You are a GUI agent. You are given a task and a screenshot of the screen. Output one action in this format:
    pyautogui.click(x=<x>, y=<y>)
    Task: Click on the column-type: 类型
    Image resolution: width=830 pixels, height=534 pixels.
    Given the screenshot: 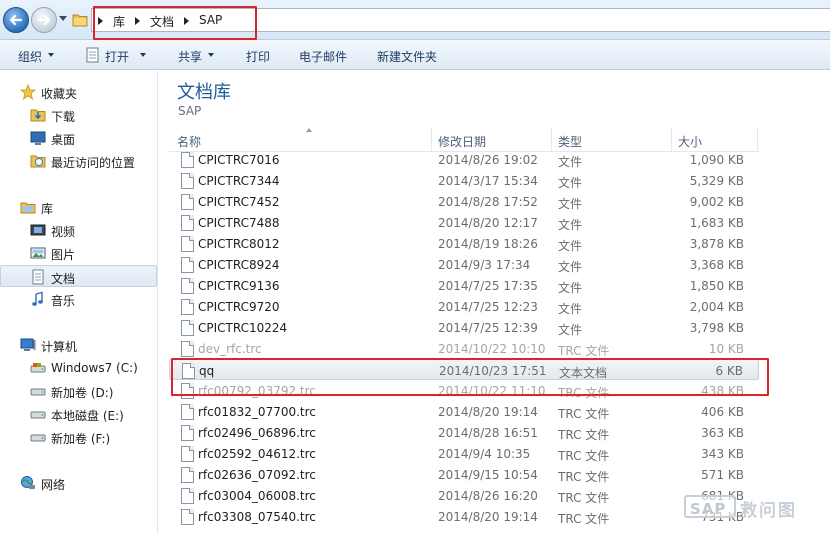 What is the action you would take?
    pyautogui.click(x=570, y=141)
    